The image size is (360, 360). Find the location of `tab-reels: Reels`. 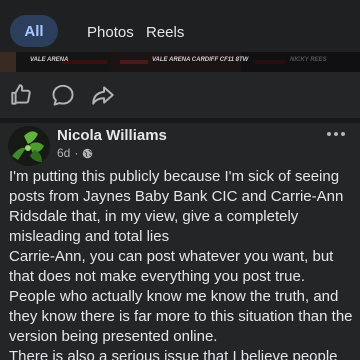

tab-reels: Reels is located at coordinates (165, 32).